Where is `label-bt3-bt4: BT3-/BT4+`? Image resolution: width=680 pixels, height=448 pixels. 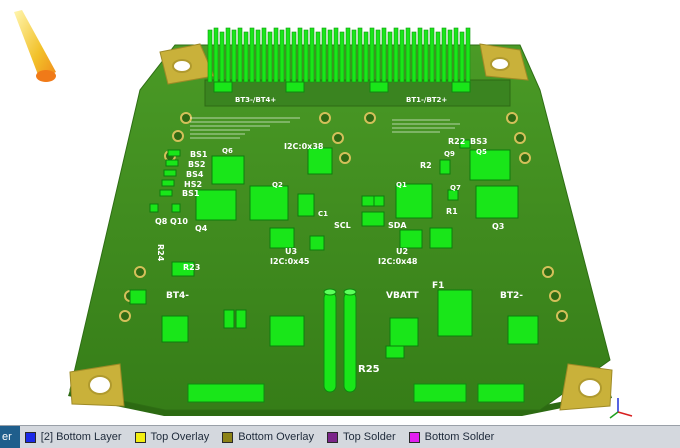 label-bt3-bt4: BT3-/BT4+ is located at coordinates (255, 100).